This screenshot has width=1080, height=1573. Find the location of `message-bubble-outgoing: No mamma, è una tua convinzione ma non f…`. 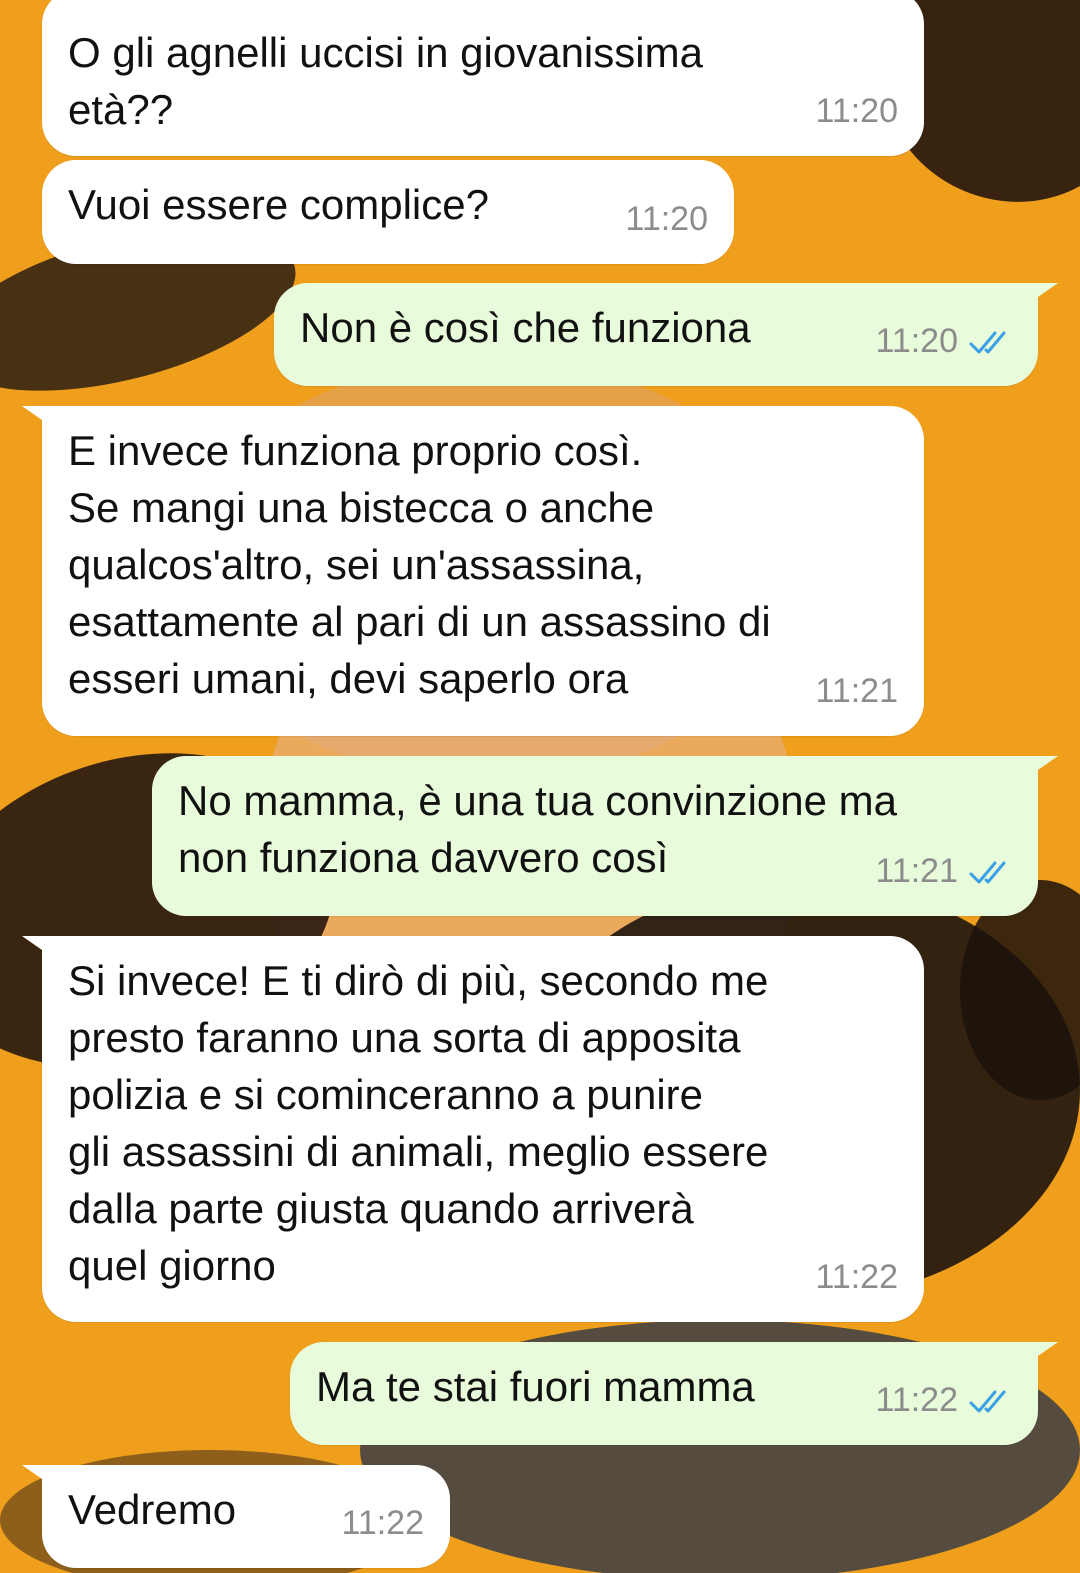

message-bubble-outgoing: No mamma, è una tua convinzione ma non f… is located at coordinates (605, 836).